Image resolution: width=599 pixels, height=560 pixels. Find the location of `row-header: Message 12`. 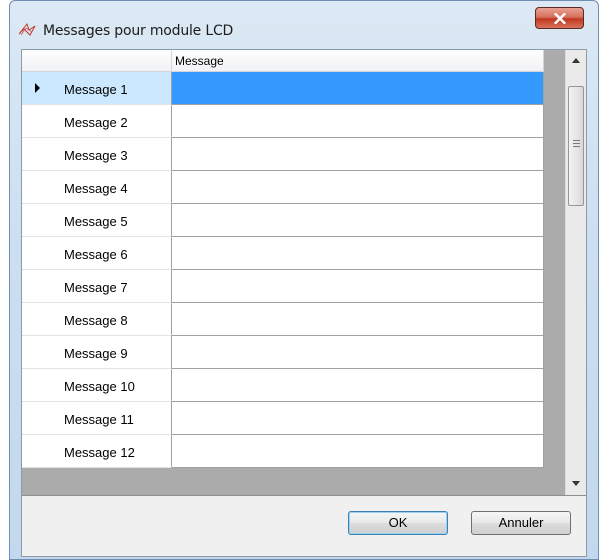

row-header: Message 12 is located at coordinates (97, 451).